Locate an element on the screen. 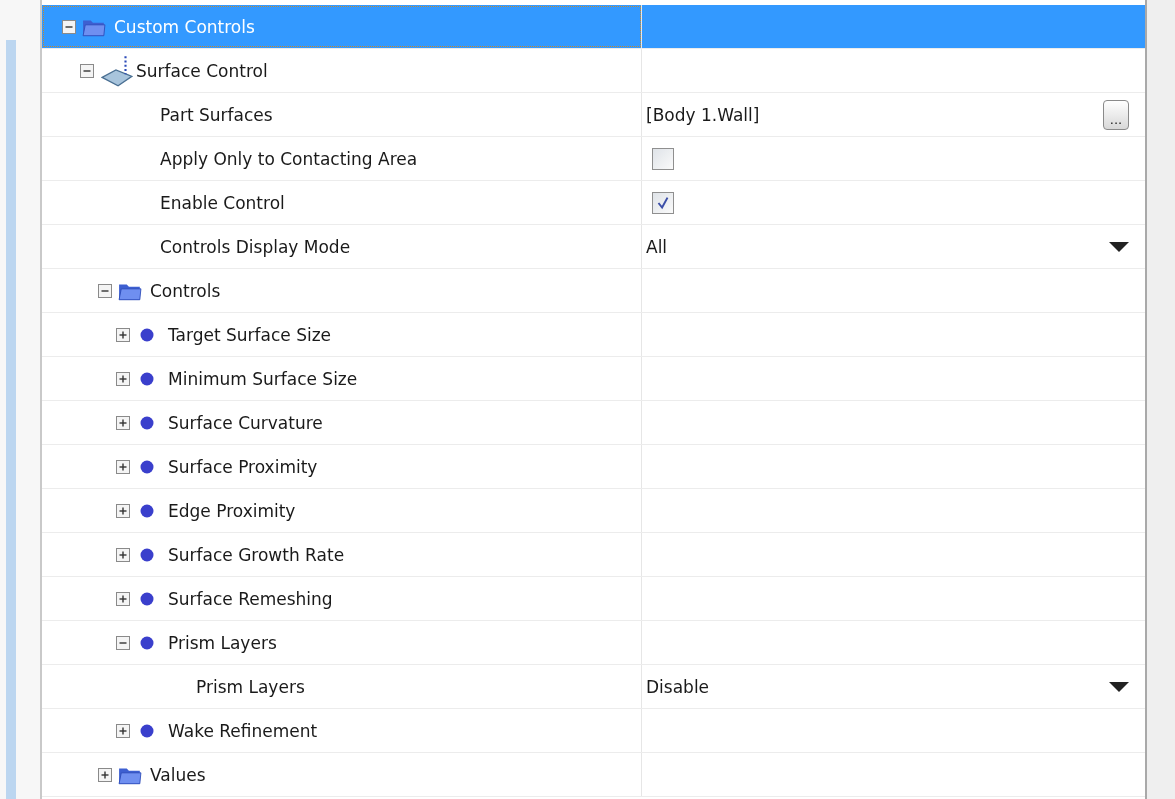 This screenshot has width=1175, height=799. property-label: Enable Control is located at coordinates (222, 202).